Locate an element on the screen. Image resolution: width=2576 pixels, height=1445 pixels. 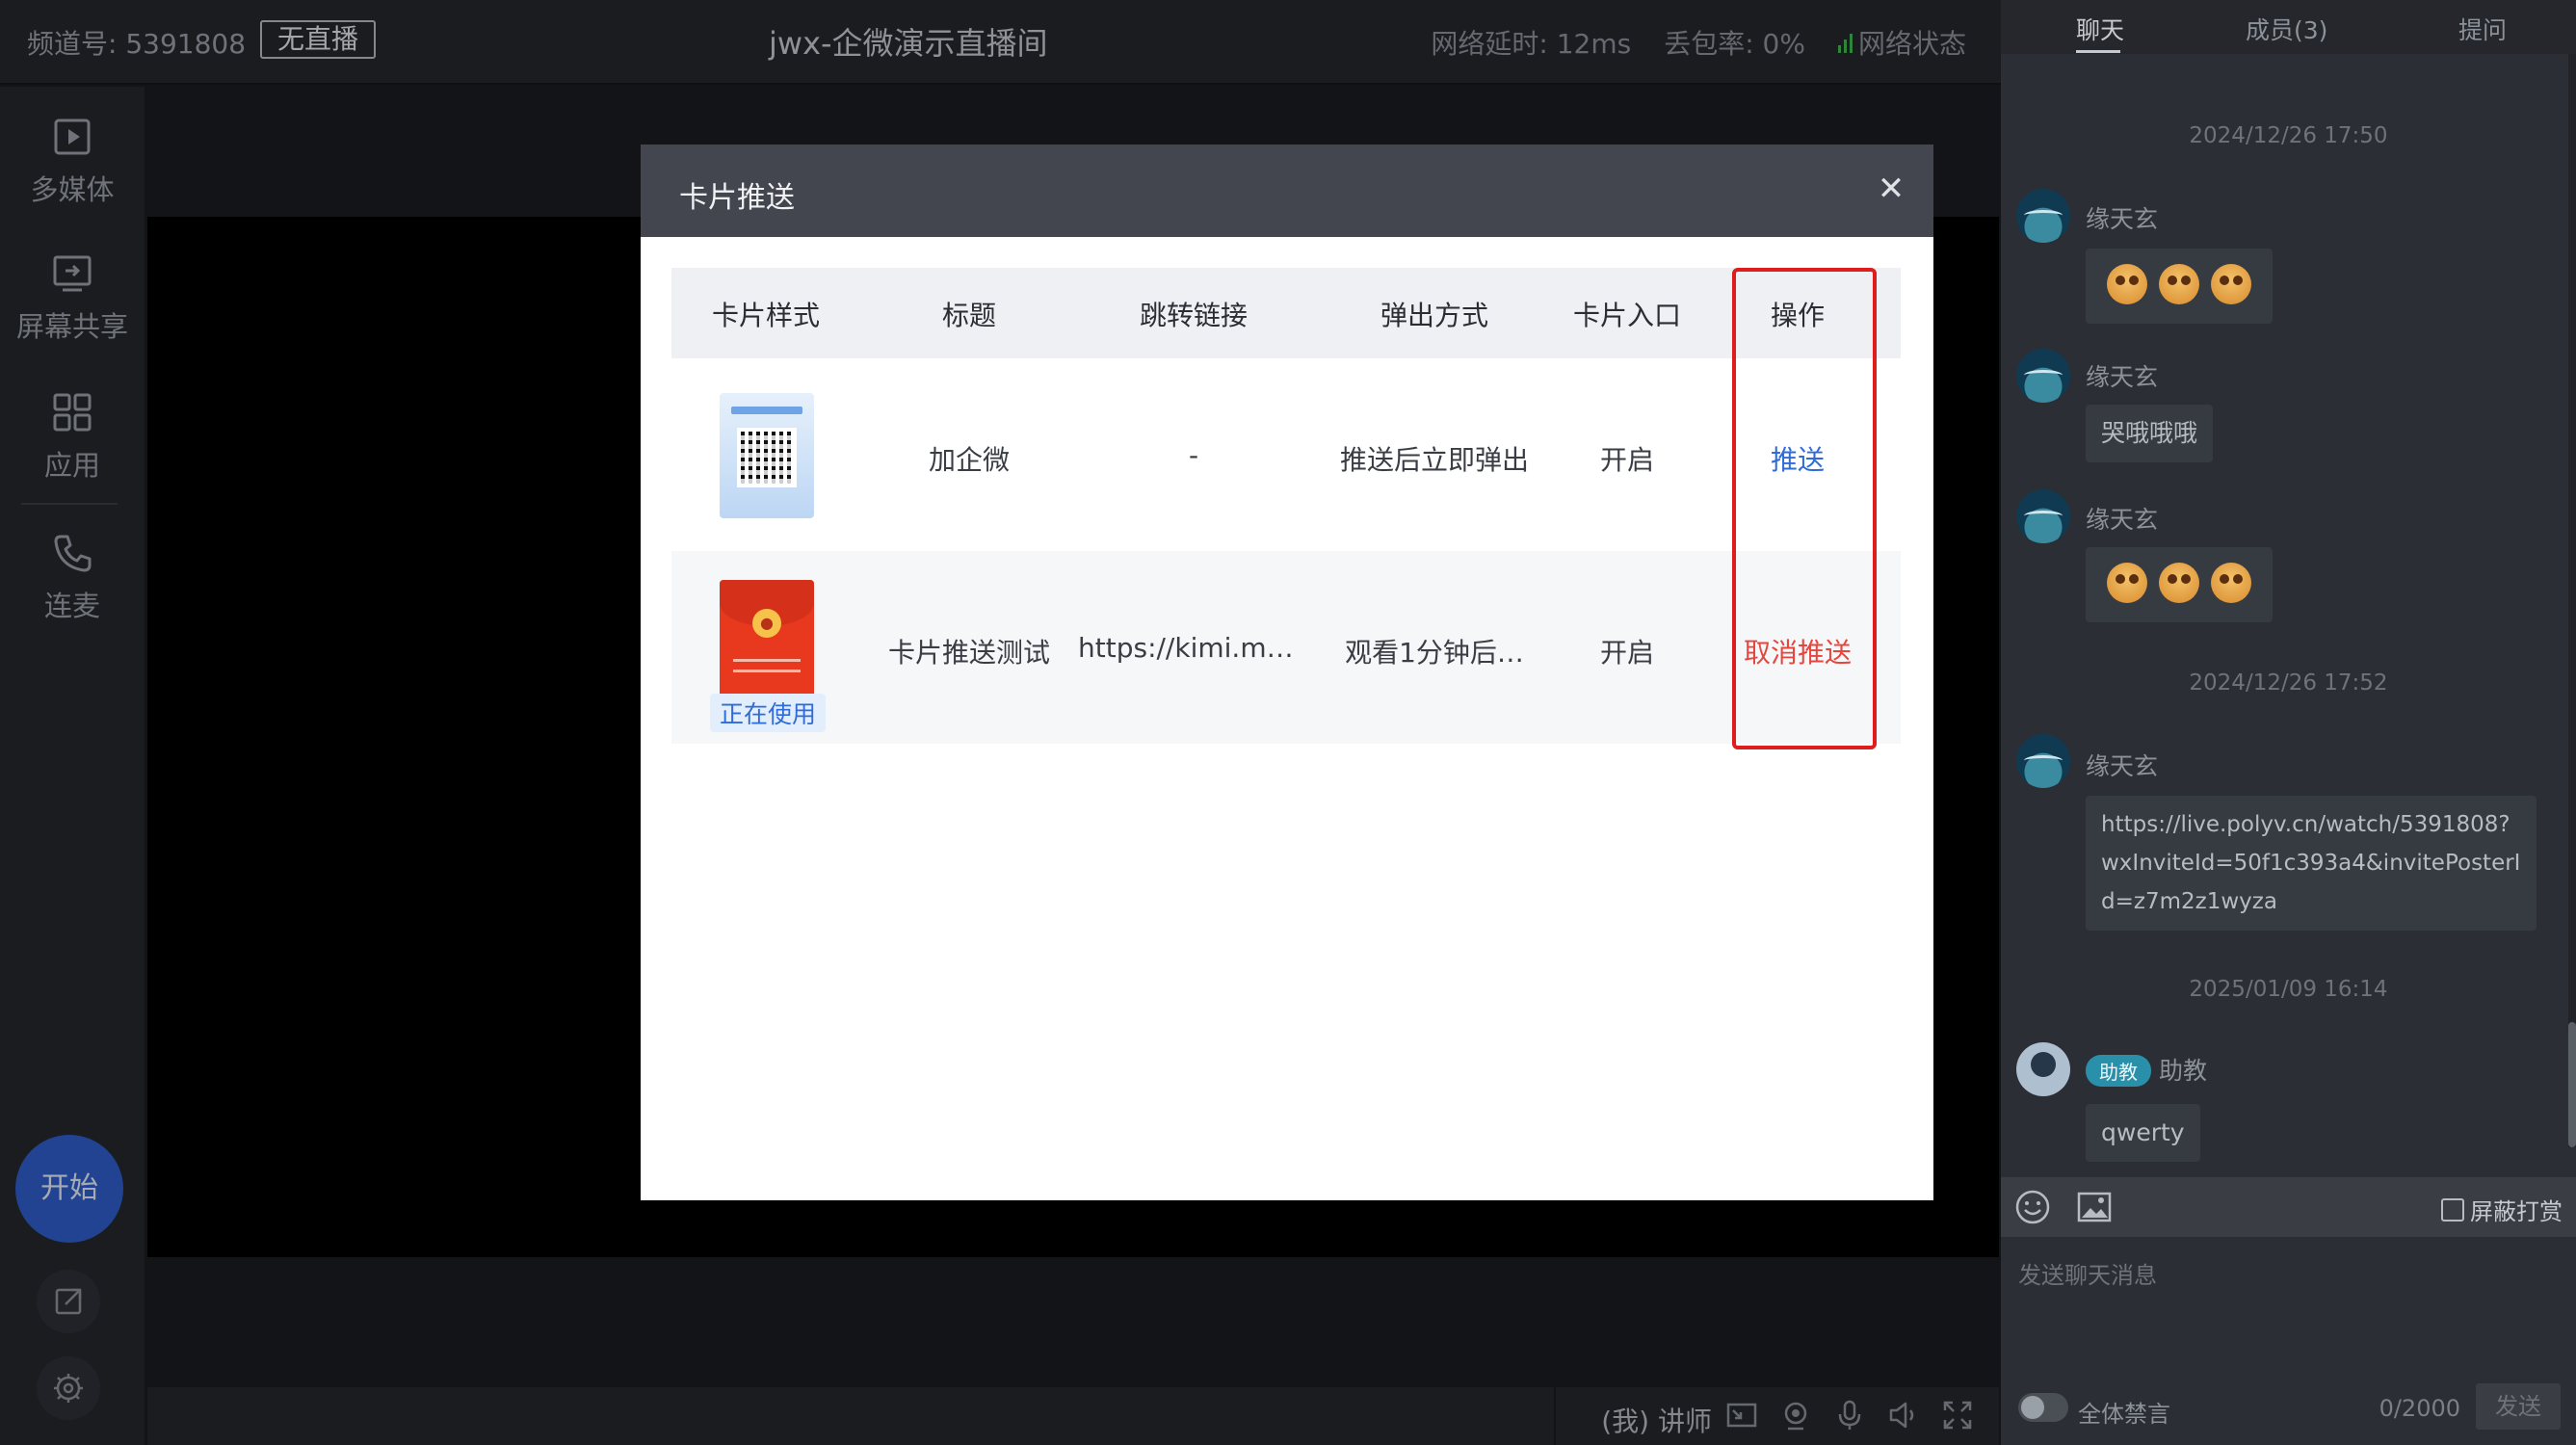
role-badge: 助教 is located at coordinates (2119, 1071).